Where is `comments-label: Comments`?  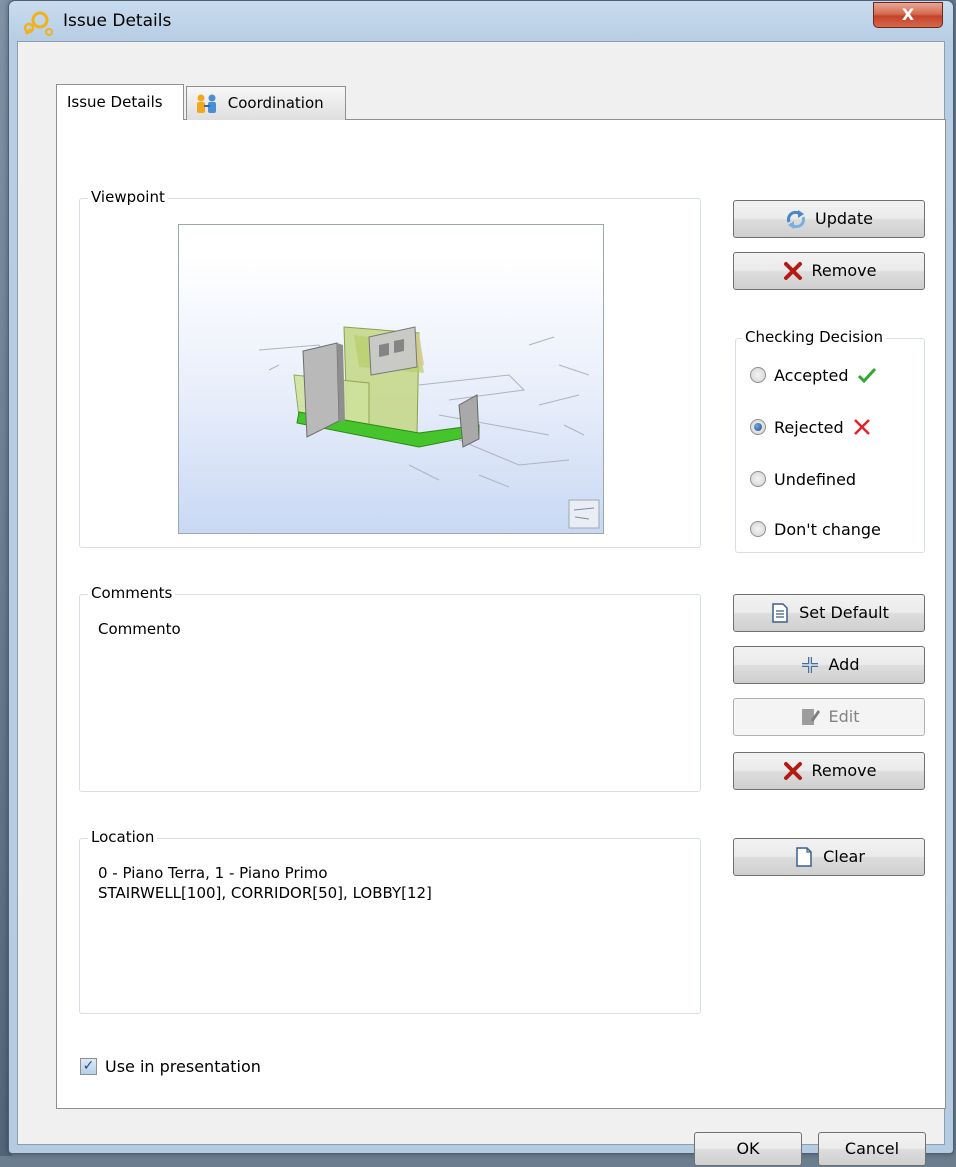 comments-label: Comments is located at coordinates (132, 593).